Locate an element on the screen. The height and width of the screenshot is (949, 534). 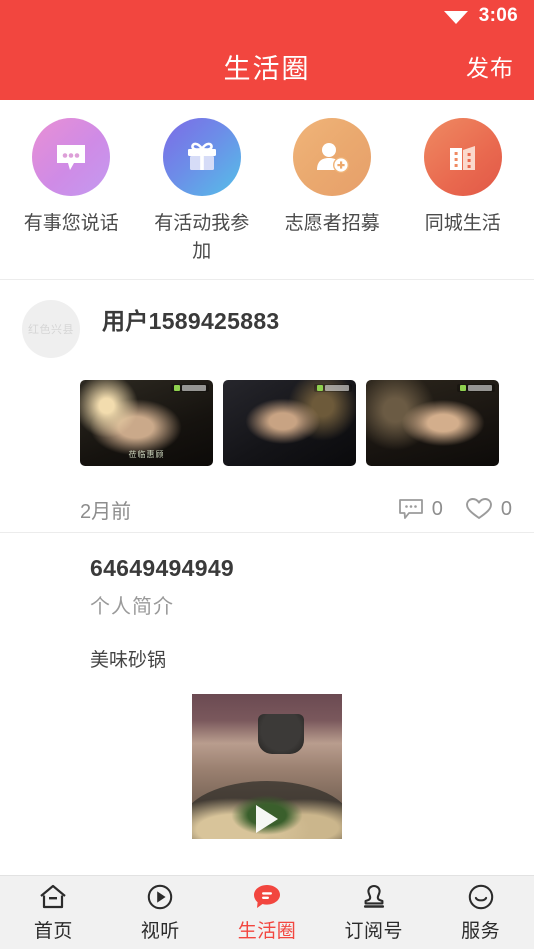
home-icon is located at coordinates (53, 896).